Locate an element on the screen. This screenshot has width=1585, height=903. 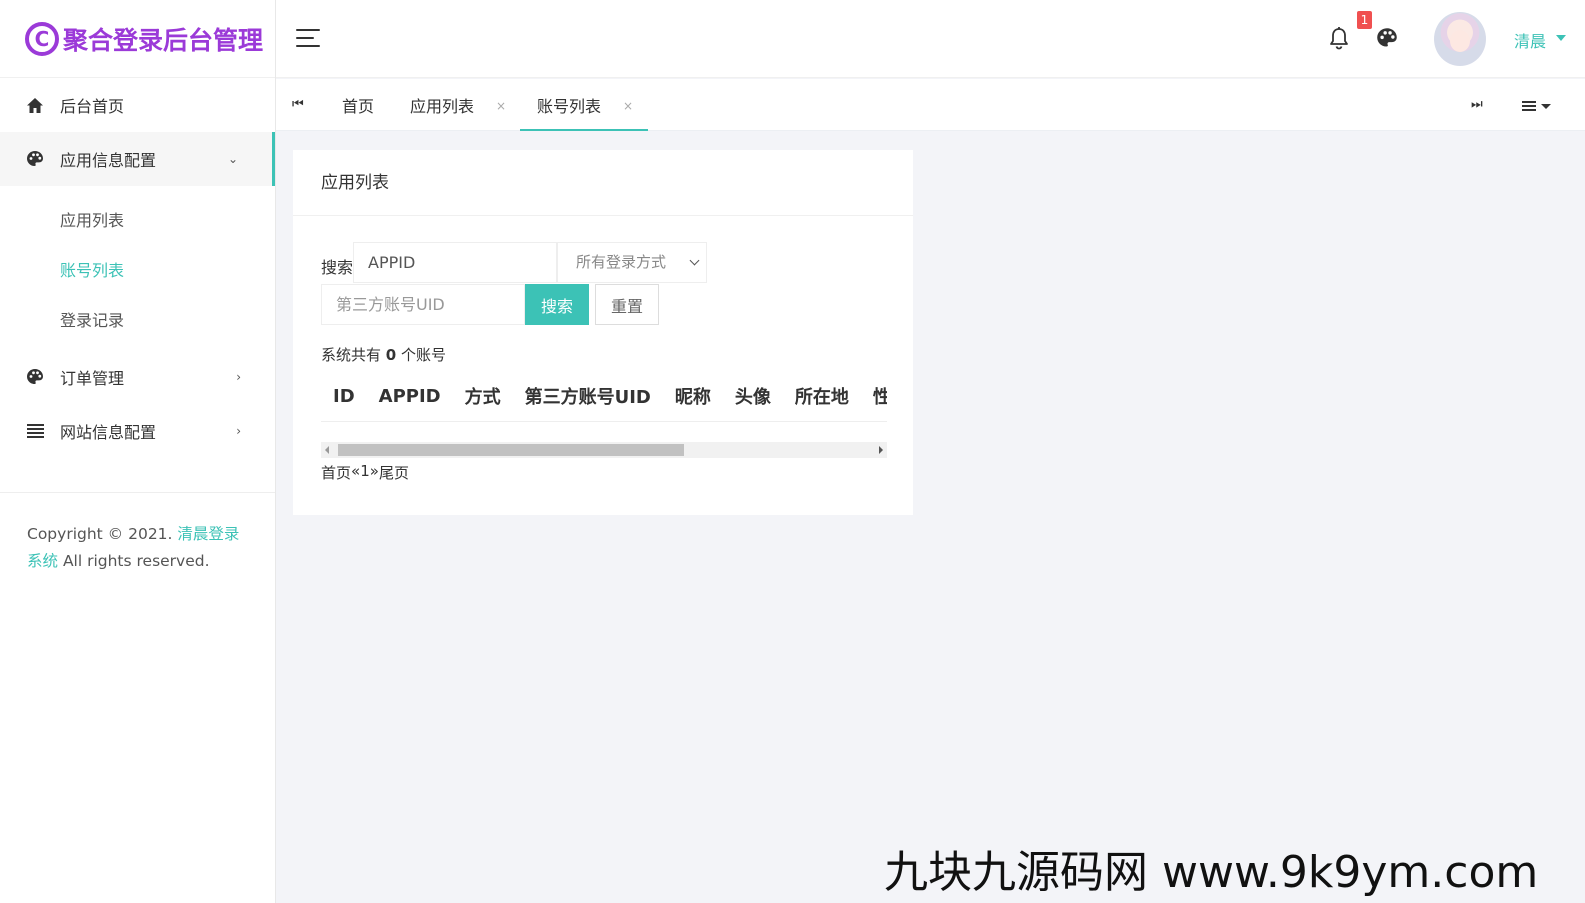
sidebar-item-label: 网站信息配置 is located at coordinates (108, 432).